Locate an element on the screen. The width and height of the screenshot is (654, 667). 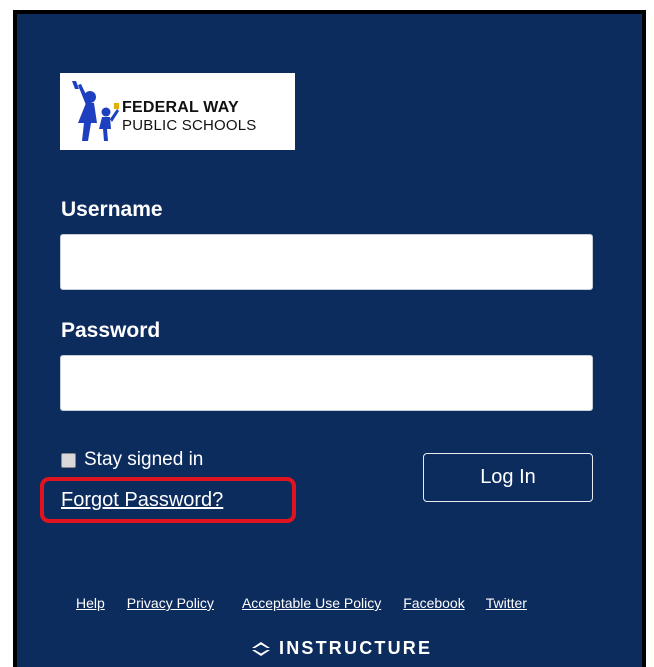
footer-link-twitter: Twitter is located at coordinates (506, 603).